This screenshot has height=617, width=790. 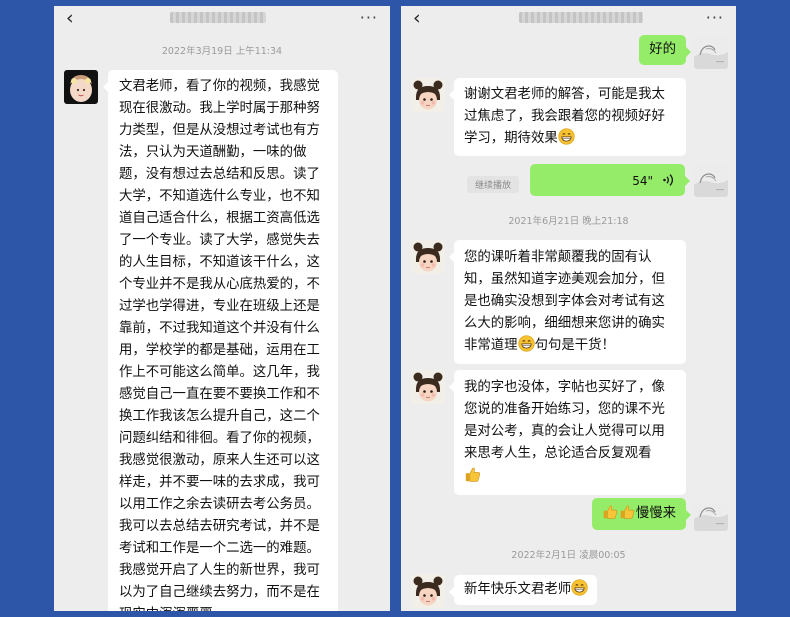 I want to click on message-text: 新年快乐文君老师, so click(x=518, y=589).